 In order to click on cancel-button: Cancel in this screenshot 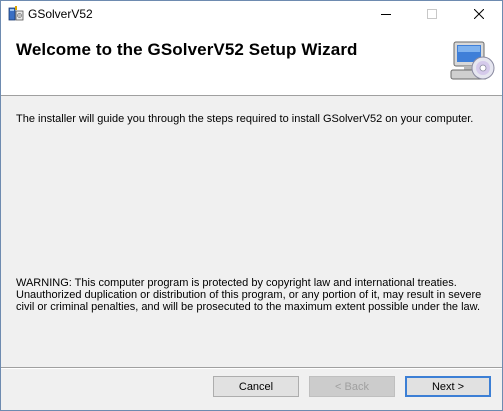, I will do `click(256, 386)`.